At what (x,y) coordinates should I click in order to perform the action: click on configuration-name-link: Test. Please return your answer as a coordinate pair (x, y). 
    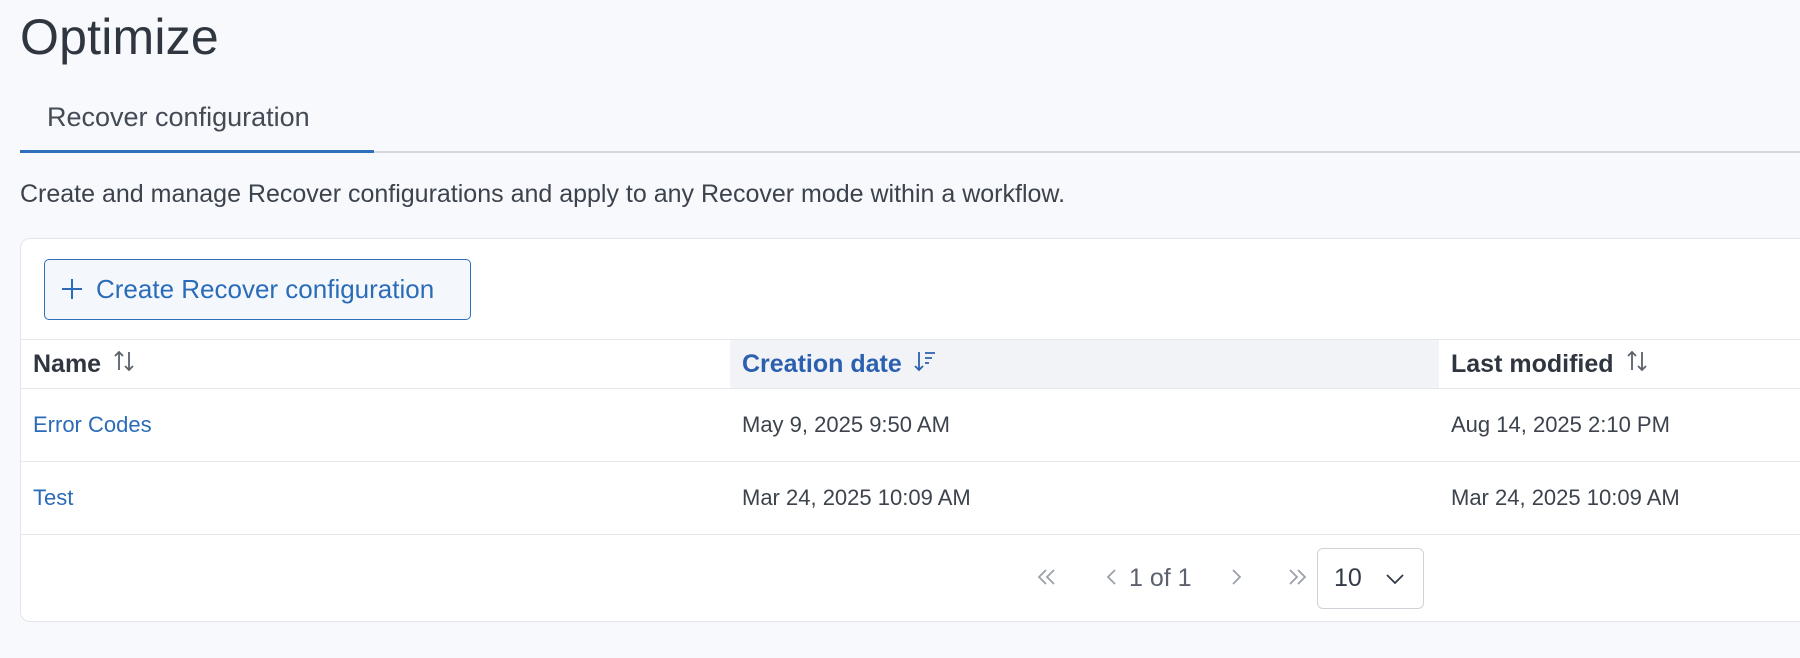
    Looking at the image, I should click on (53, 498).